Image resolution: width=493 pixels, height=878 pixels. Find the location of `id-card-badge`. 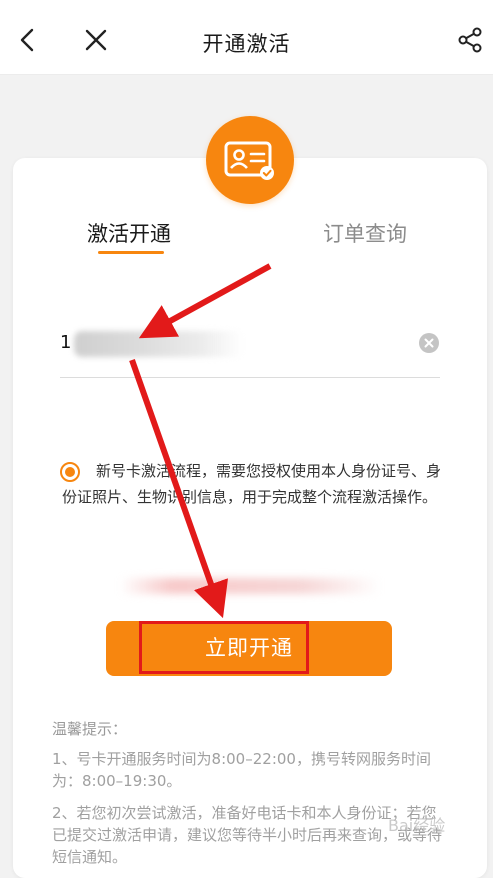

id-card-badge is located at coordinates (250, 160).